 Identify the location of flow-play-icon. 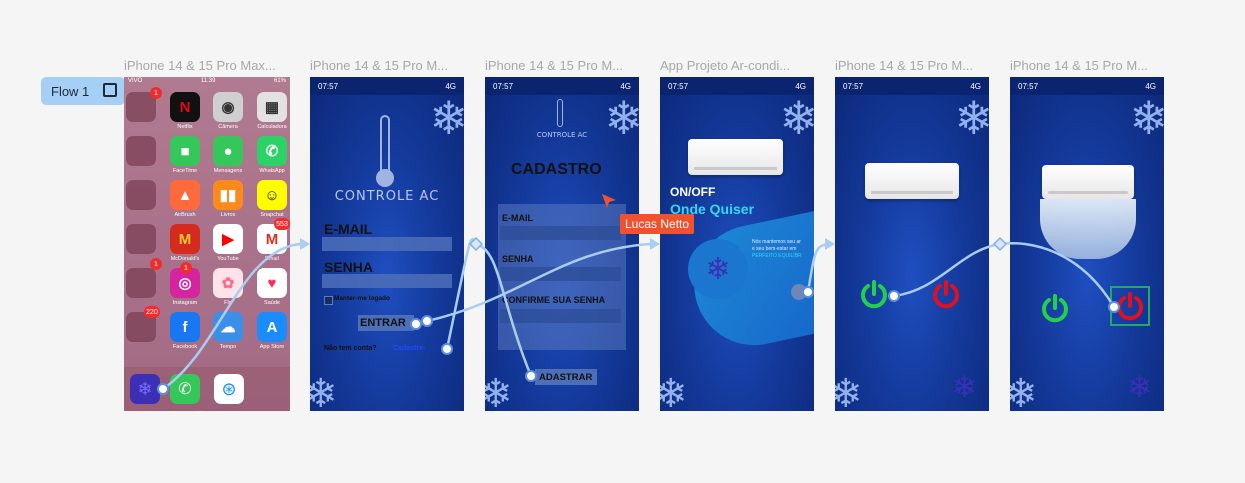
(110, 90).